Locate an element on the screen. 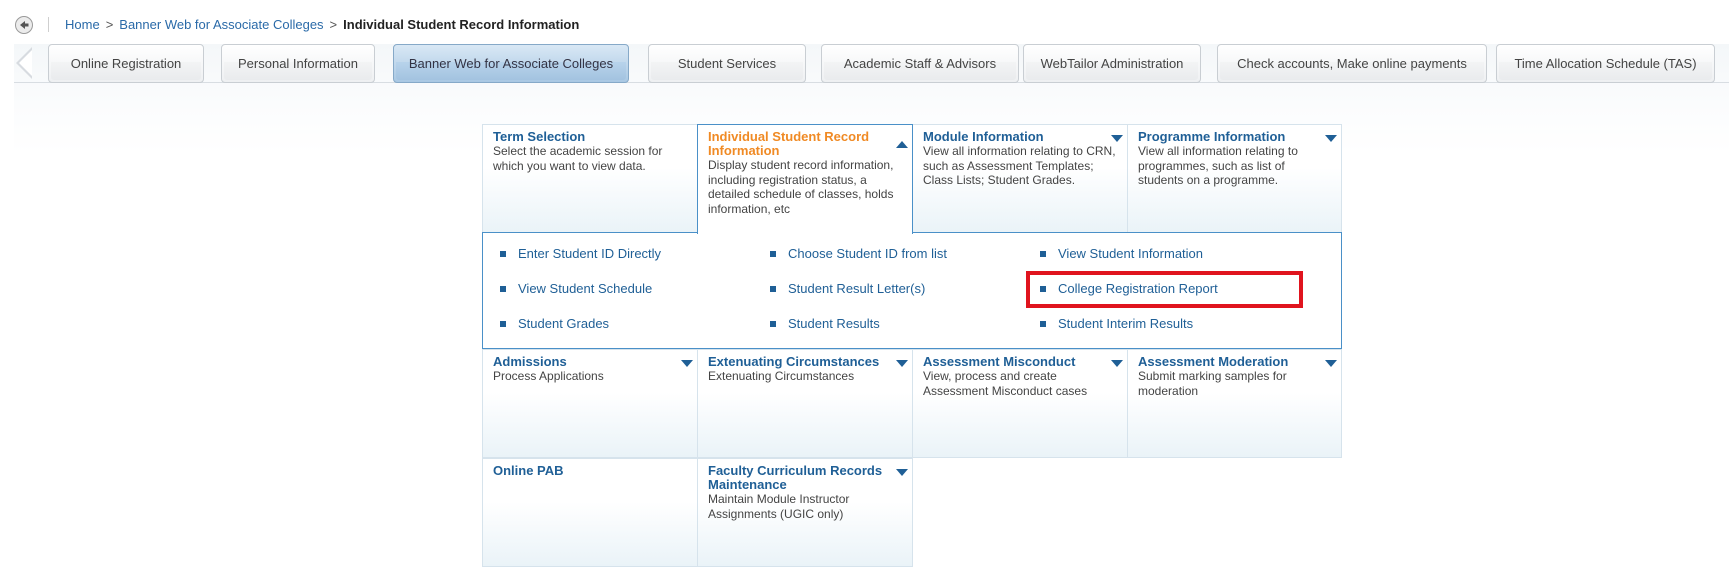  tile-title: Faculty Curriculum Records Maintenance is located at coordinates (795, 477).